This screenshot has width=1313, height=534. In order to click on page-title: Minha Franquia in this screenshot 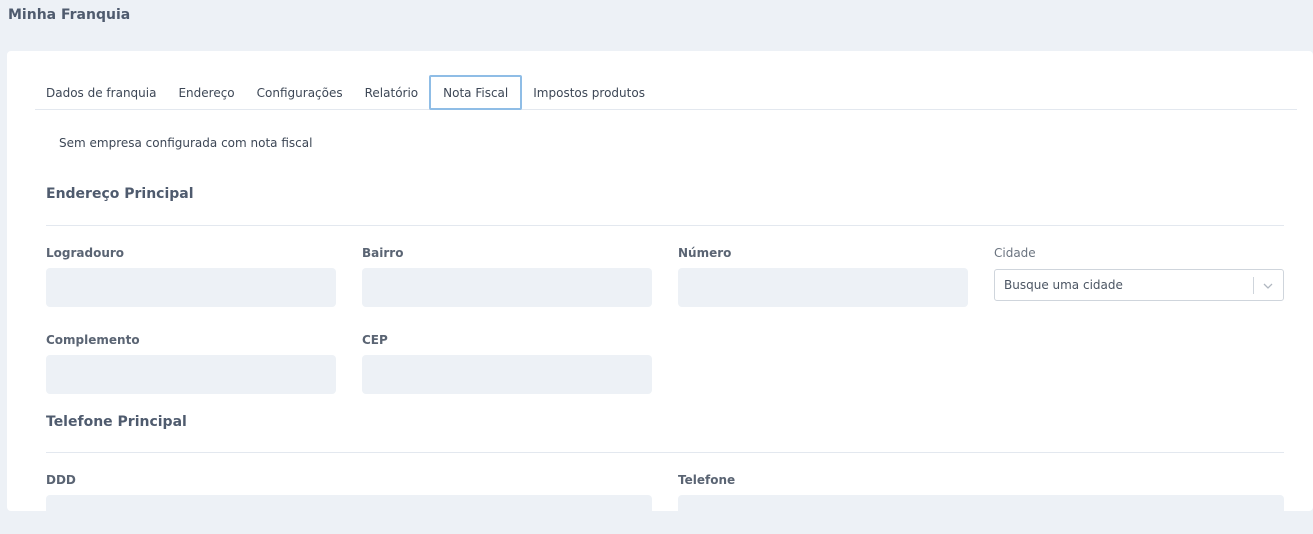, I will do `click(69, 15)`.